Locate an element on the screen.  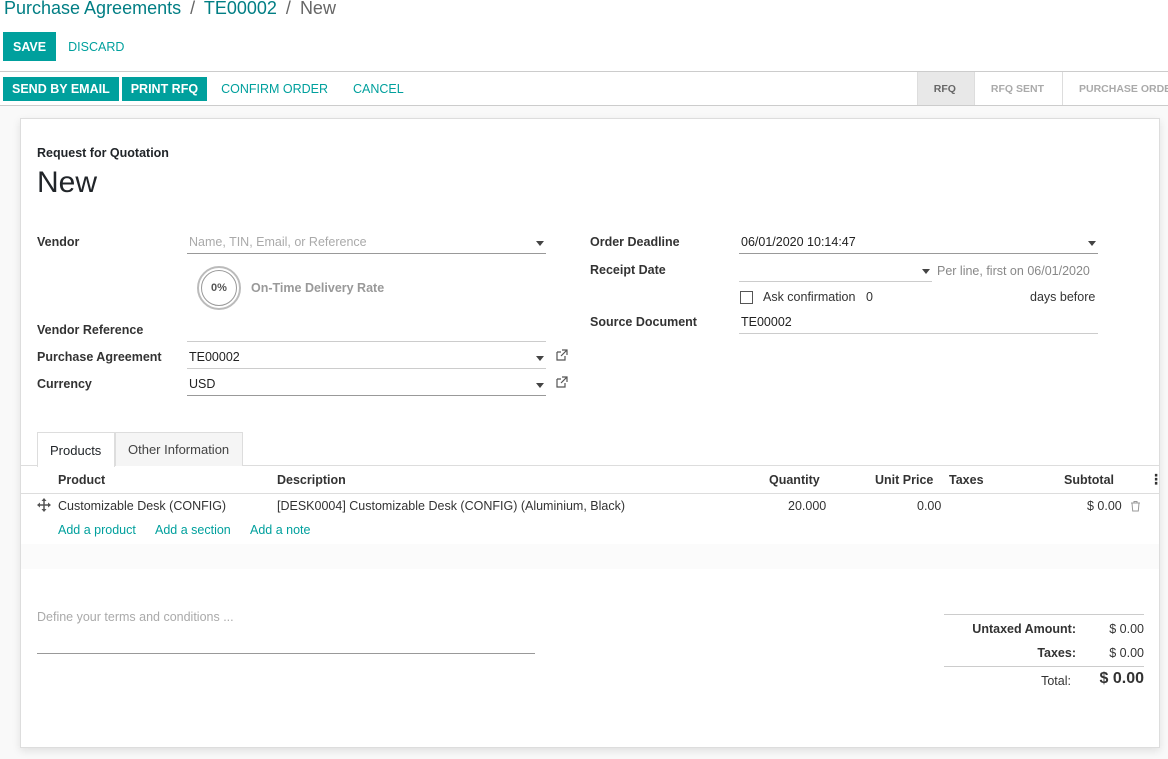
stage-pipeline: RFQ RFQ SENT PURCHASE ORDER is located at coordinates (1042, 88).